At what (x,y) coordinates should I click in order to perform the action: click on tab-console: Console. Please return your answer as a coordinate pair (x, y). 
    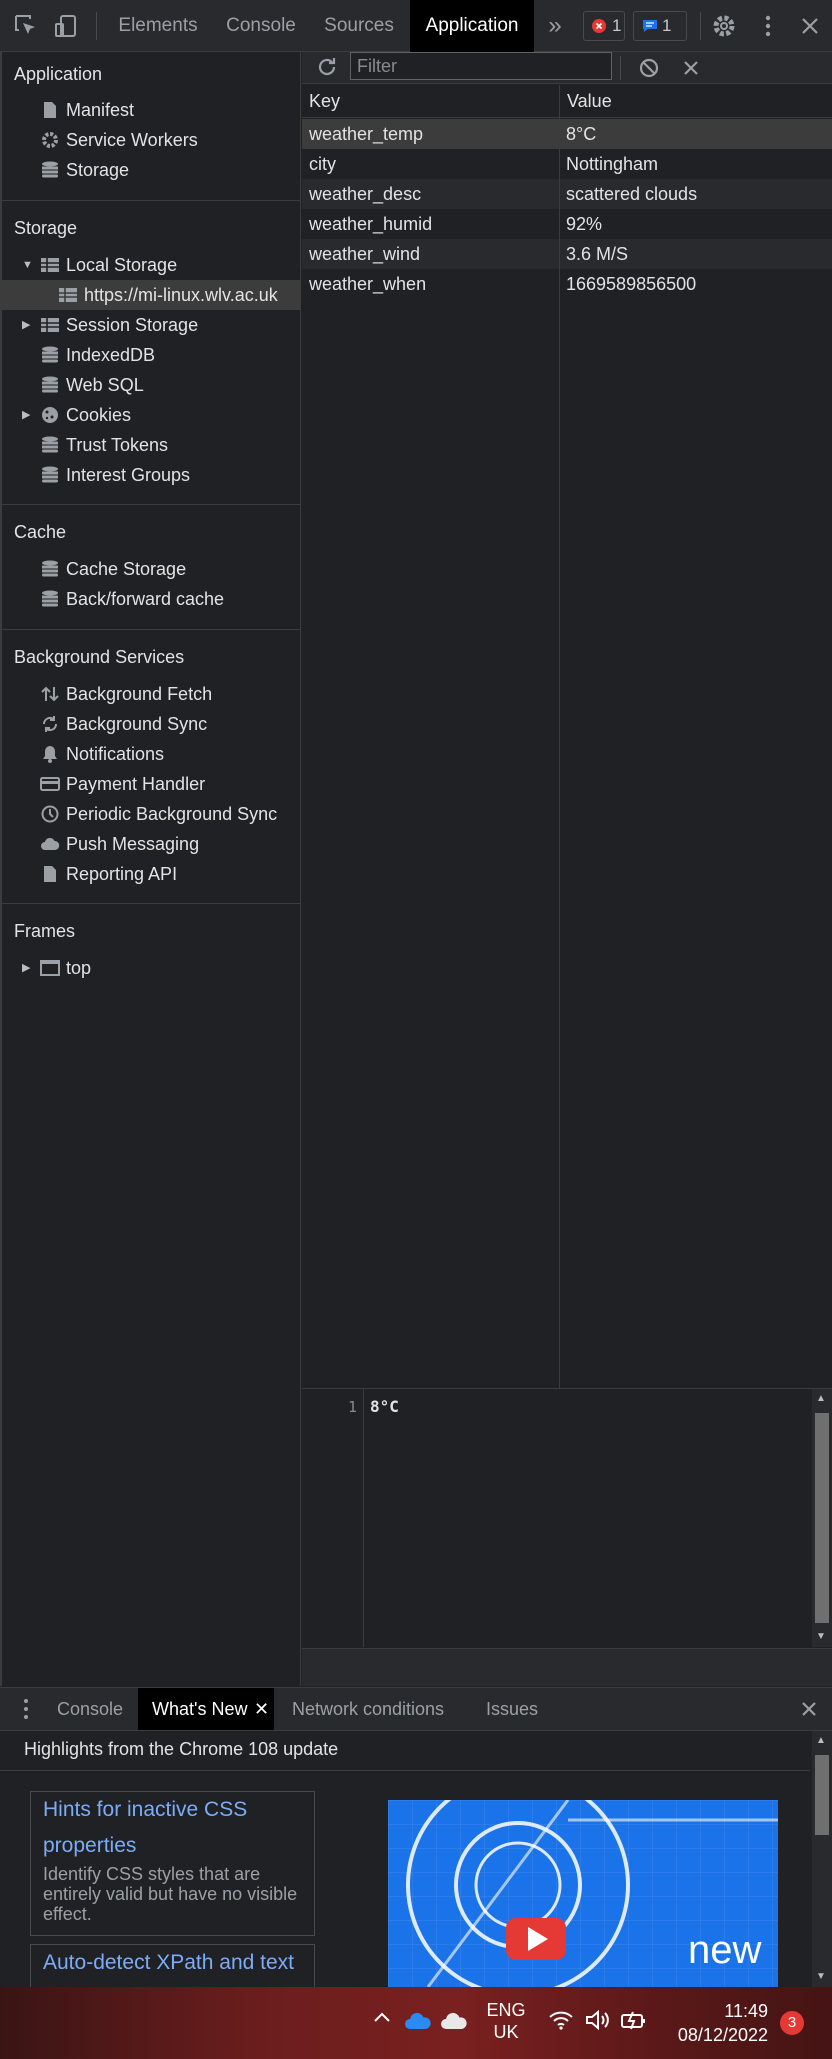
    Looking at the image, I should click on (261, 26).